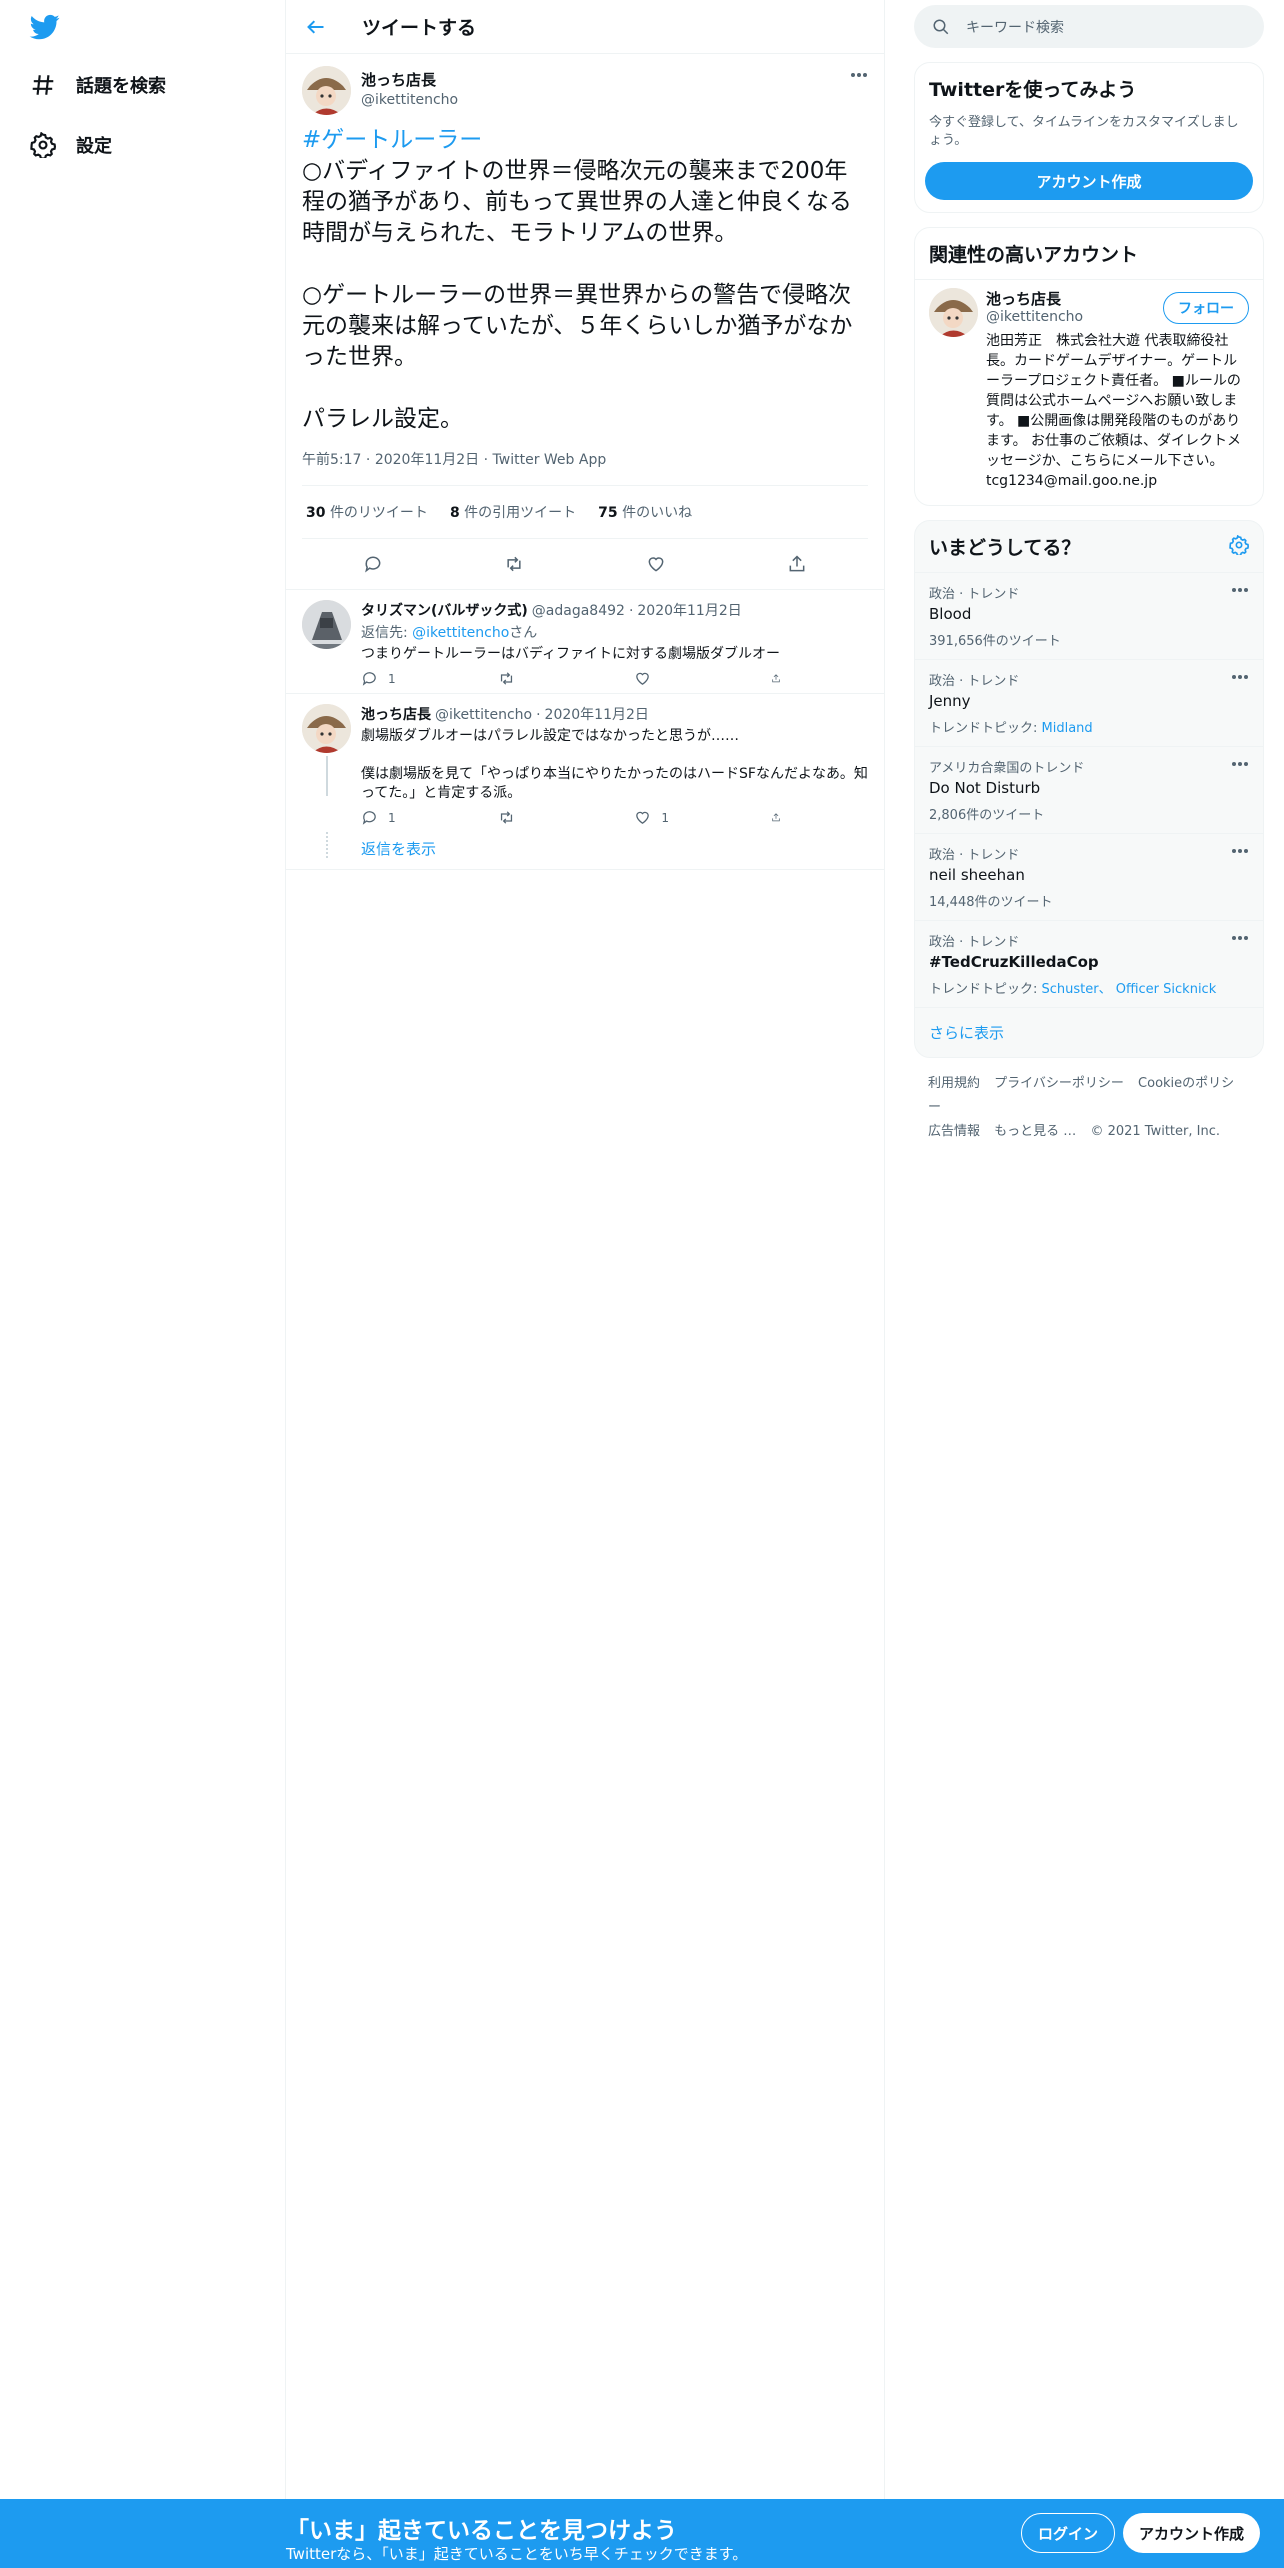 This screenshot has width=1284, height=2568. I want to click on reply-author-handle: @adaga8492, so click(578, 611).